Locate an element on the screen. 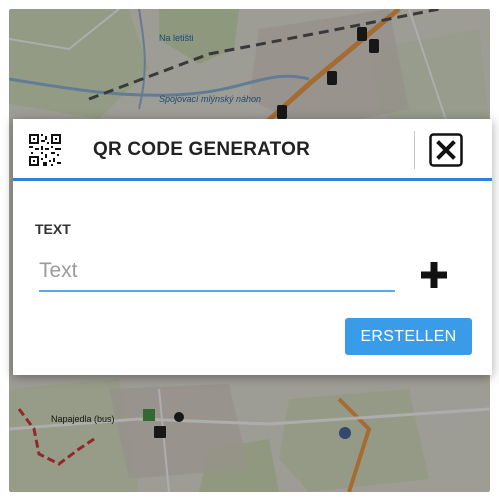  close-icon is located at coordinates (446, 150).